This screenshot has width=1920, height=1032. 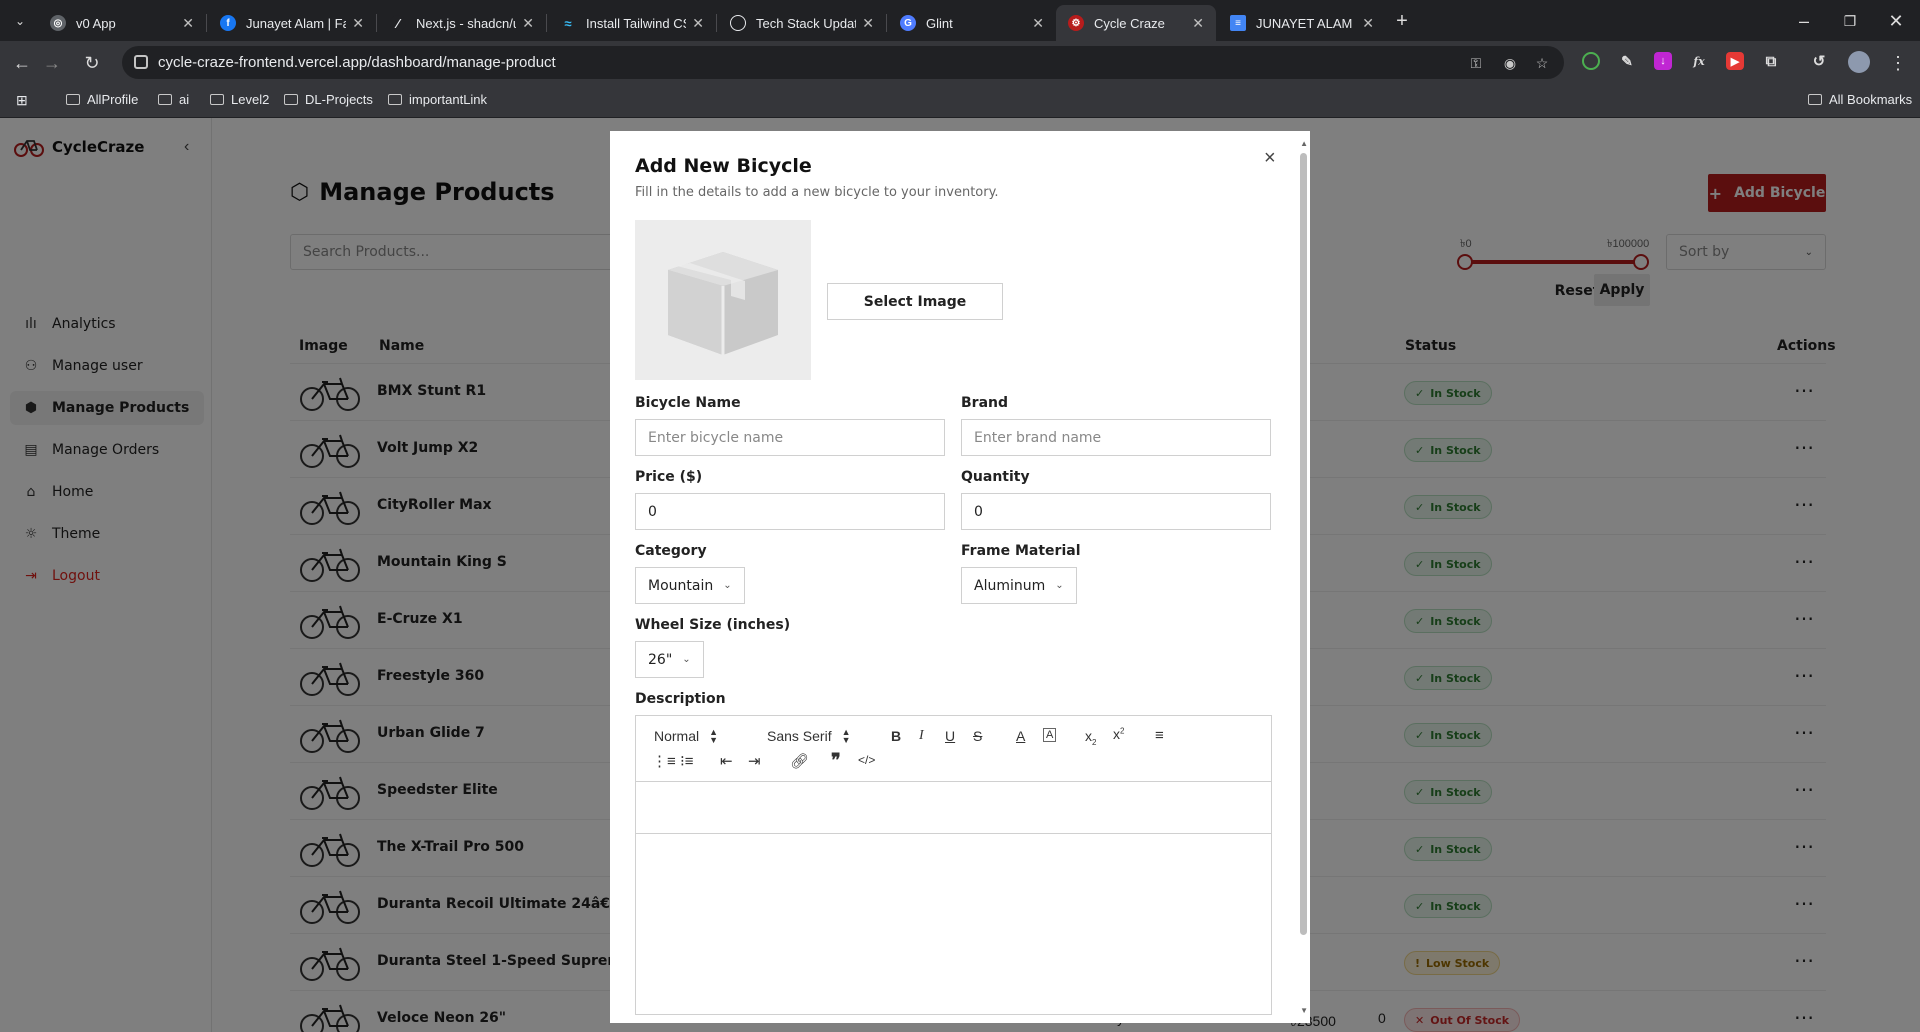 What do you see at coordinates (1304, 143) in the screenshot?
I see `scroll-up-icon: ▲` at bounding box center [1304, 143].